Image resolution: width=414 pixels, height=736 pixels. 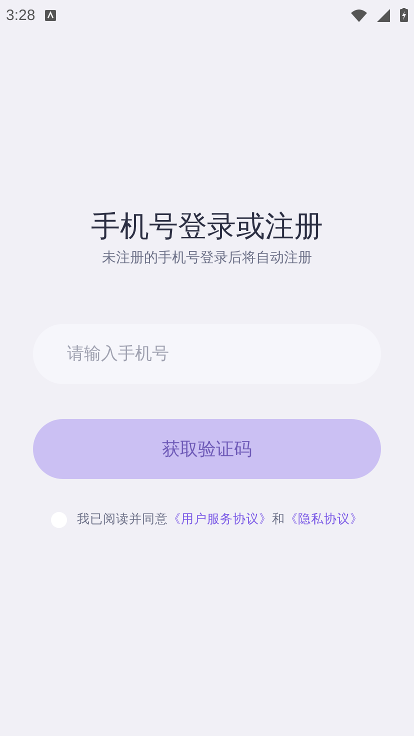 I want to click on agreement-link: 《用户服务协议》, so click(x=220, y=518).